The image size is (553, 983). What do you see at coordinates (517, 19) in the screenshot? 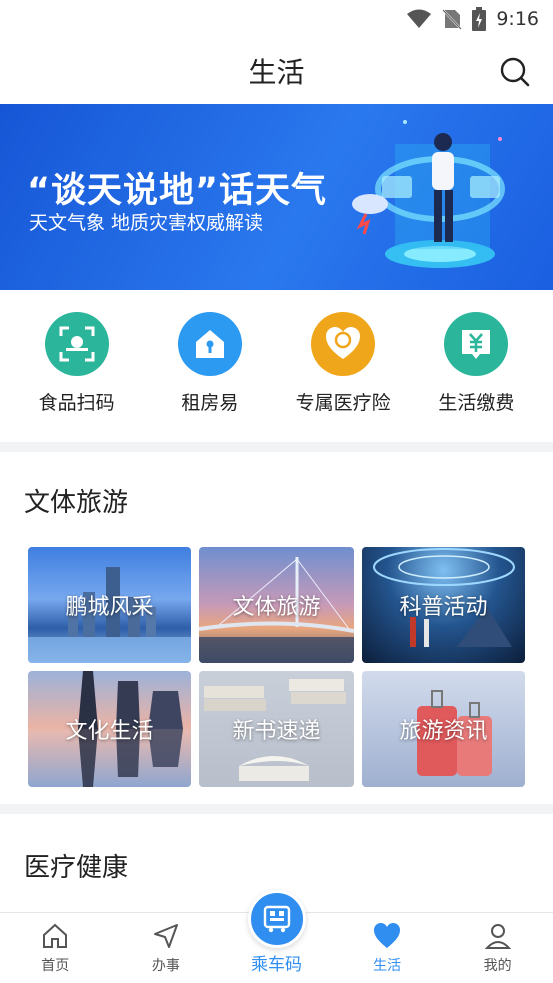
I see `clock: 9:16` at bounding box center [517, 19].